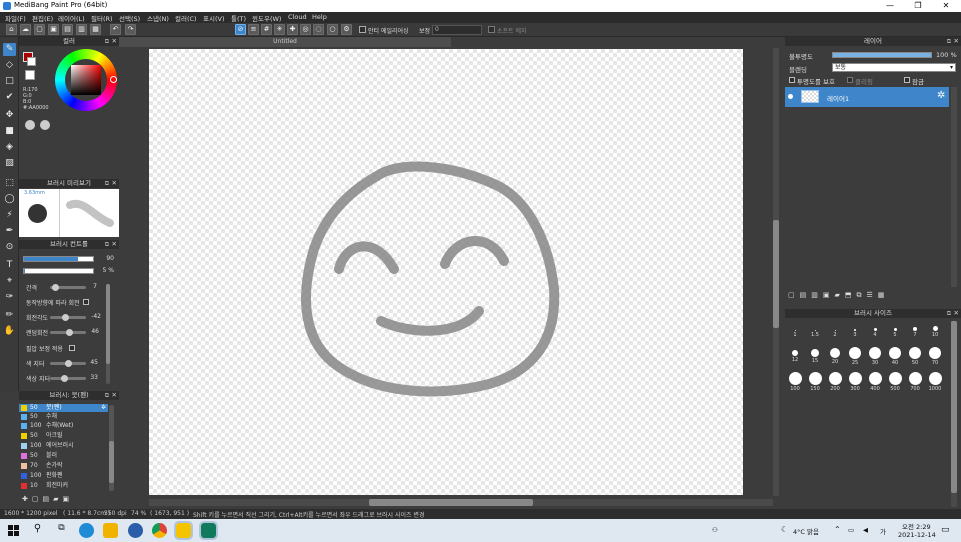  What do you see at coordinates (213, 18) in the screenshot?
I see `menu-view: 표시(V)` at bounding box center [213, 18].